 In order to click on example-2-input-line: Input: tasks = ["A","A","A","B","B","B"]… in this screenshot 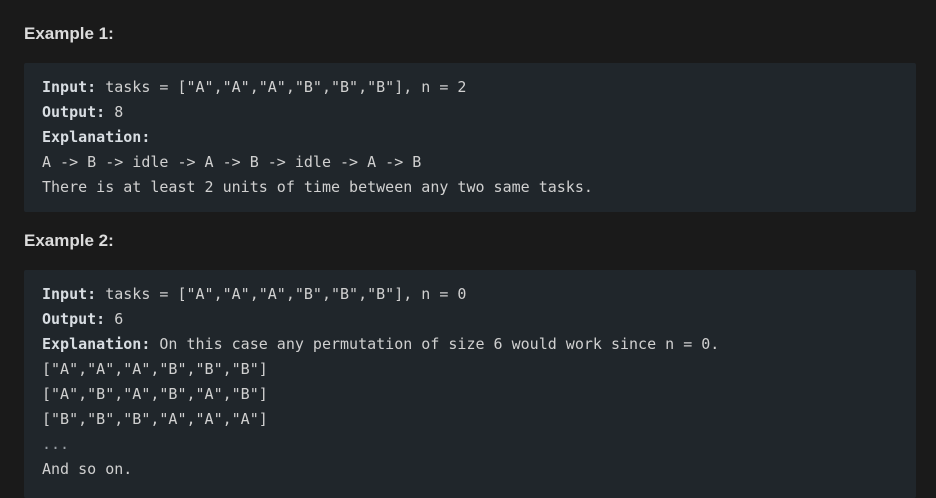, I will do `click(479, 294)`.